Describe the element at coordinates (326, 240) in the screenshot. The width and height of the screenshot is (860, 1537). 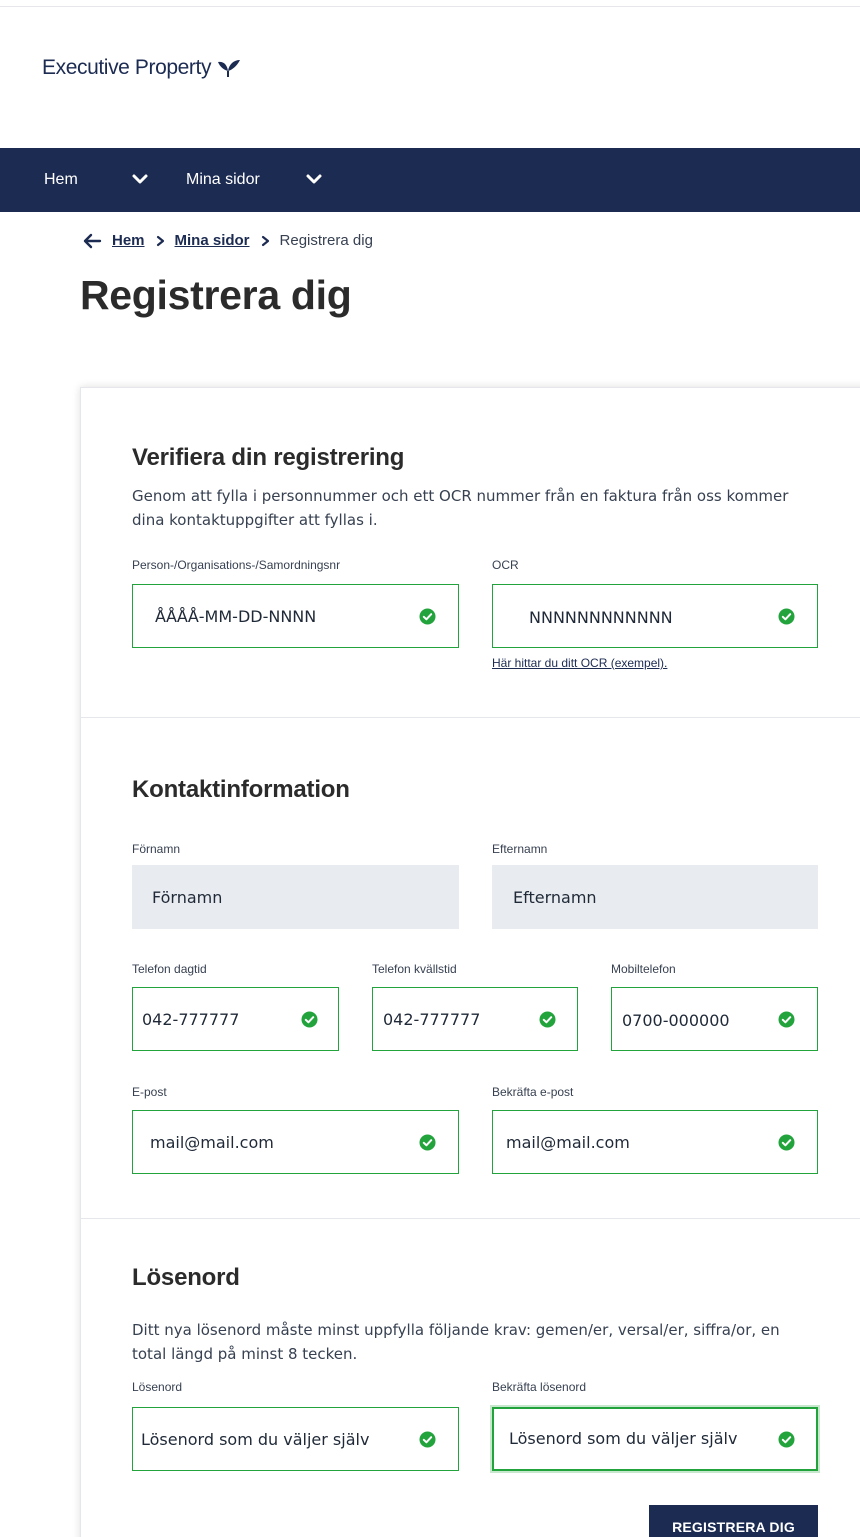
I see `breadcrumb-current: Registrera dig` at that location.